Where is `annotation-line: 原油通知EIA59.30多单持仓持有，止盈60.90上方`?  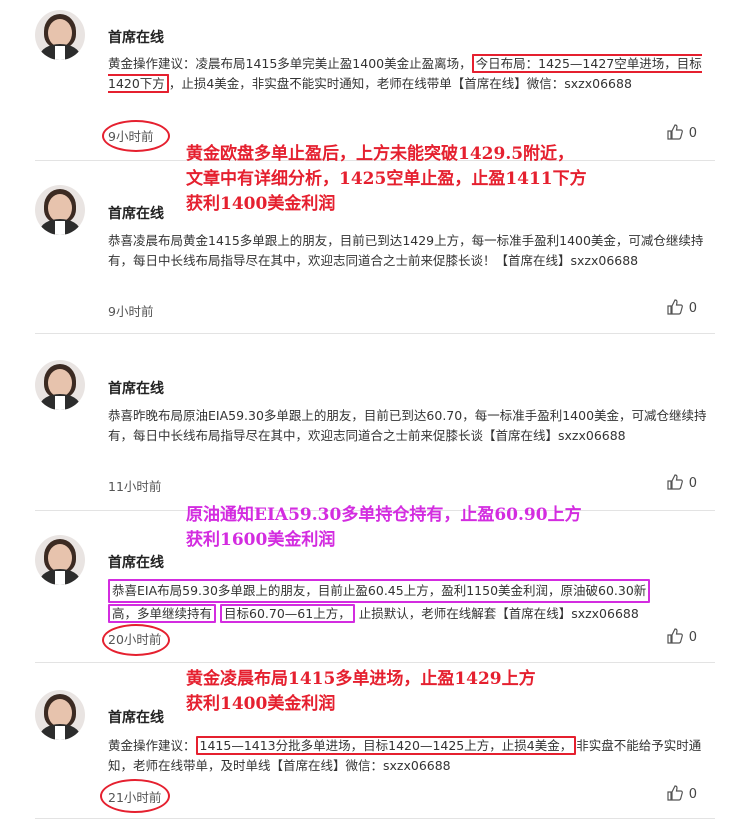 annotation-line: 原油通知EIA59.30多单持仓持有，止盈60.90上方 is located at coordinates (384, 515).